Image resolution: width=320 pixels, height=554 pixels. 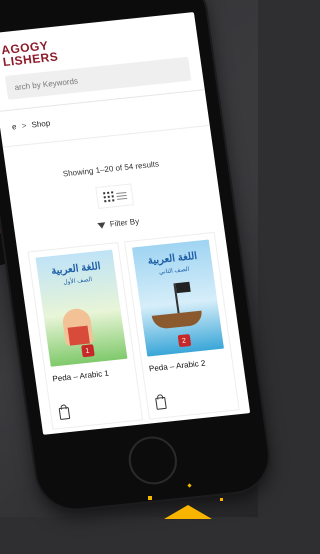 What do you see at coordinates (14, 126) in the screenshot?
I see `breadcrumb-home: e` at bounding box center [14, 126].